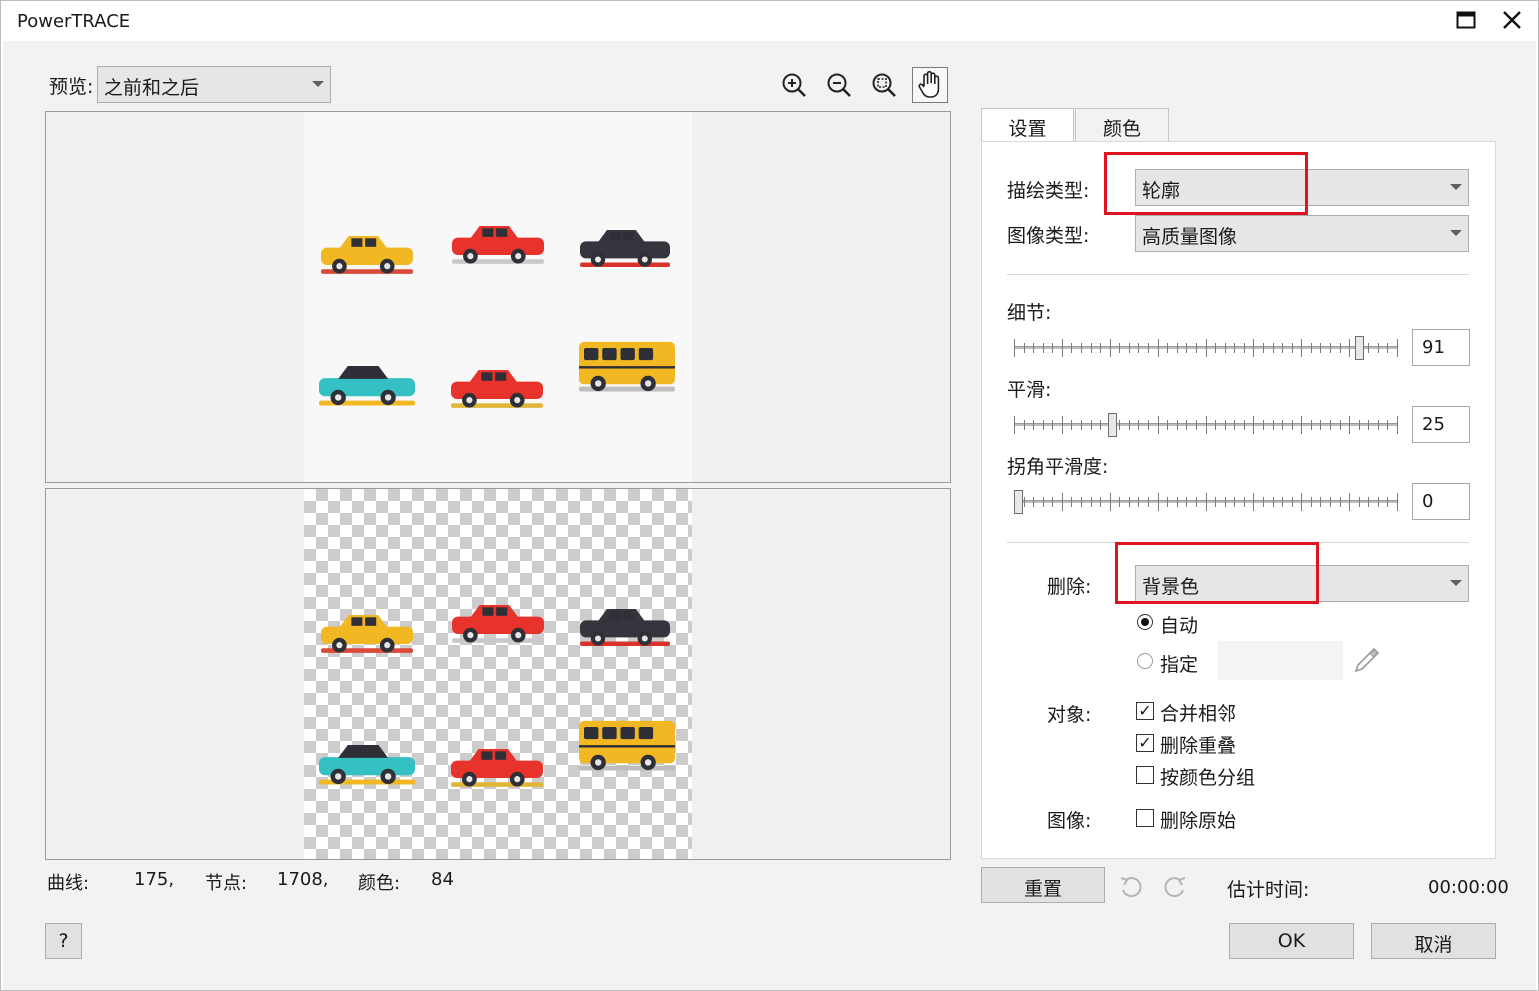  I want to click on traced-cars-image, so click(497, 696).